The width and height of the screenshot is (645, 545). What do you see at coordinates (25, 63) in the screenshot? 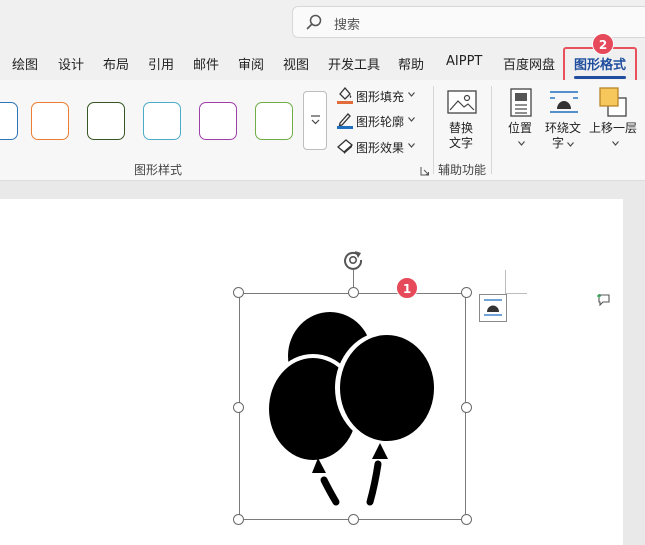
I see `tab-draw: 绘图` at bounding box center [25, 63].